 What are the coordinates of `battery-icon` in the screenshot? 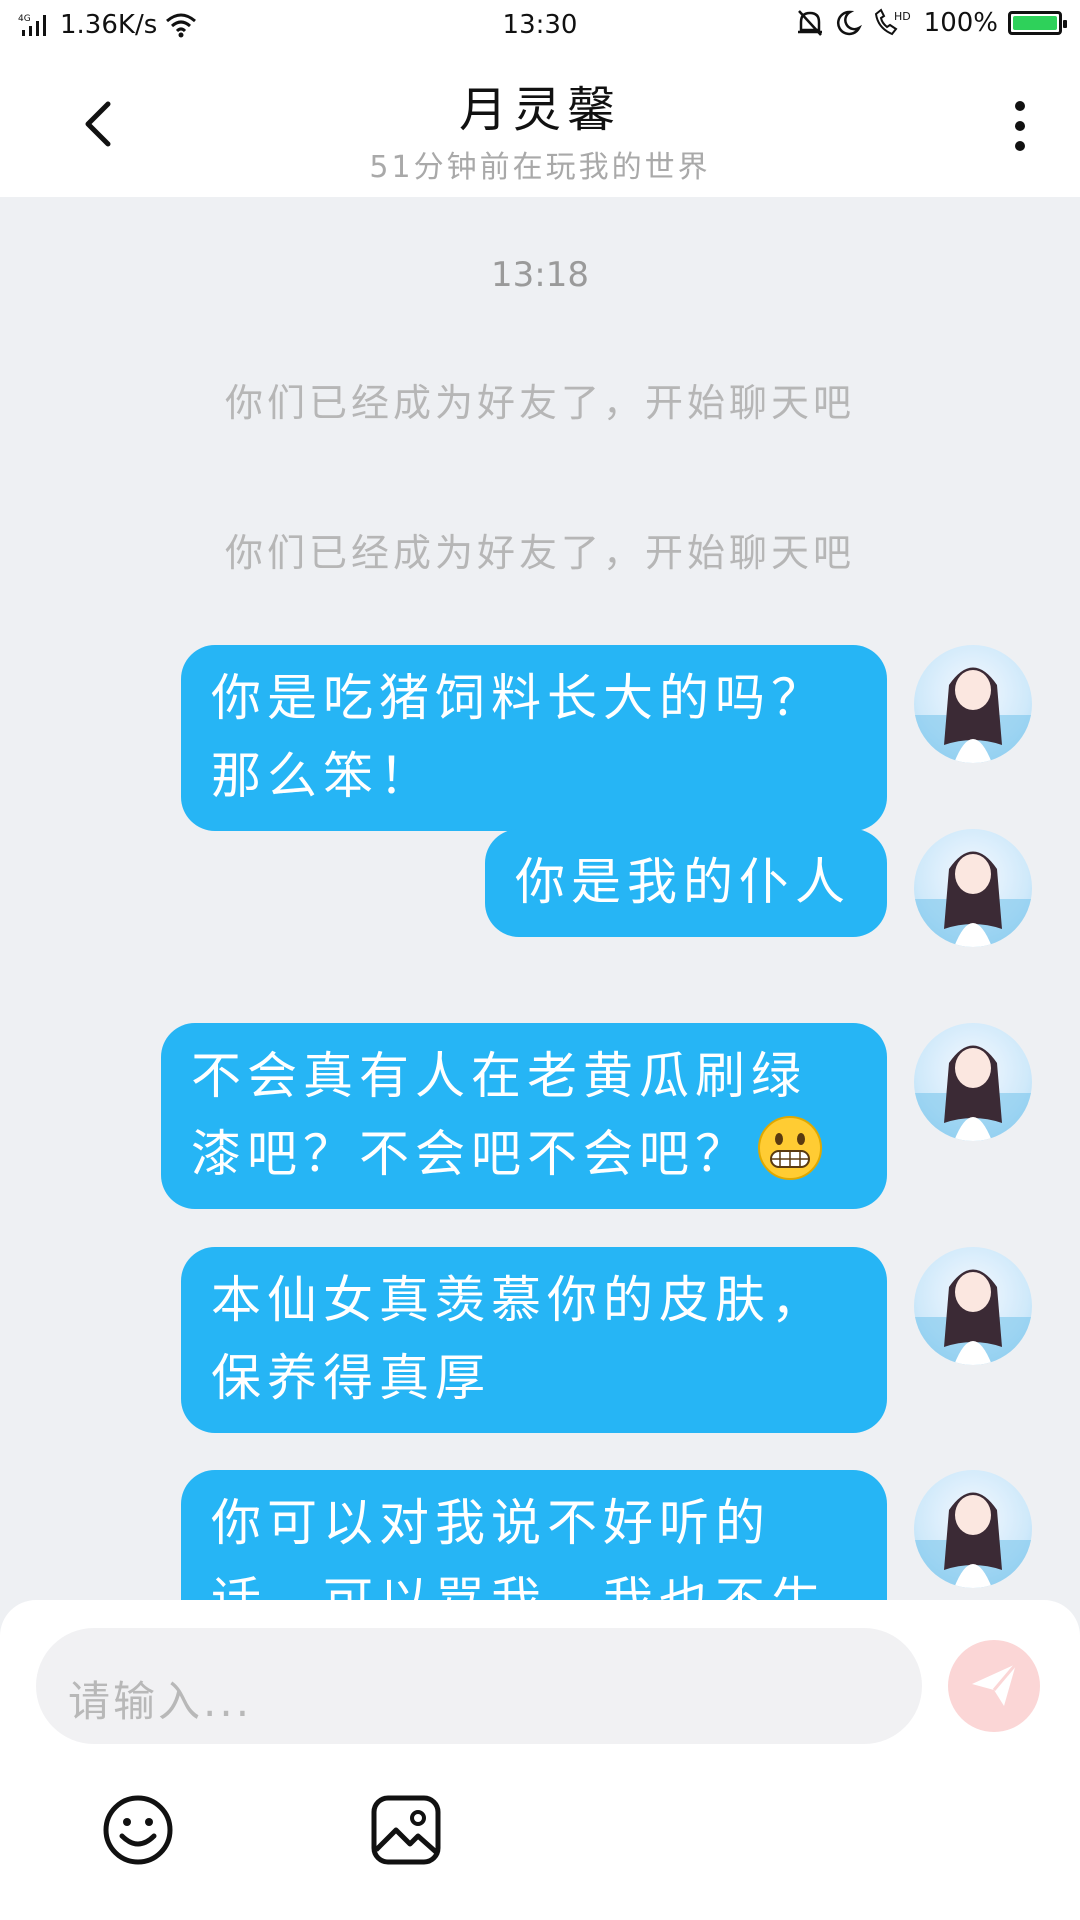 It's located at (1037, 23).